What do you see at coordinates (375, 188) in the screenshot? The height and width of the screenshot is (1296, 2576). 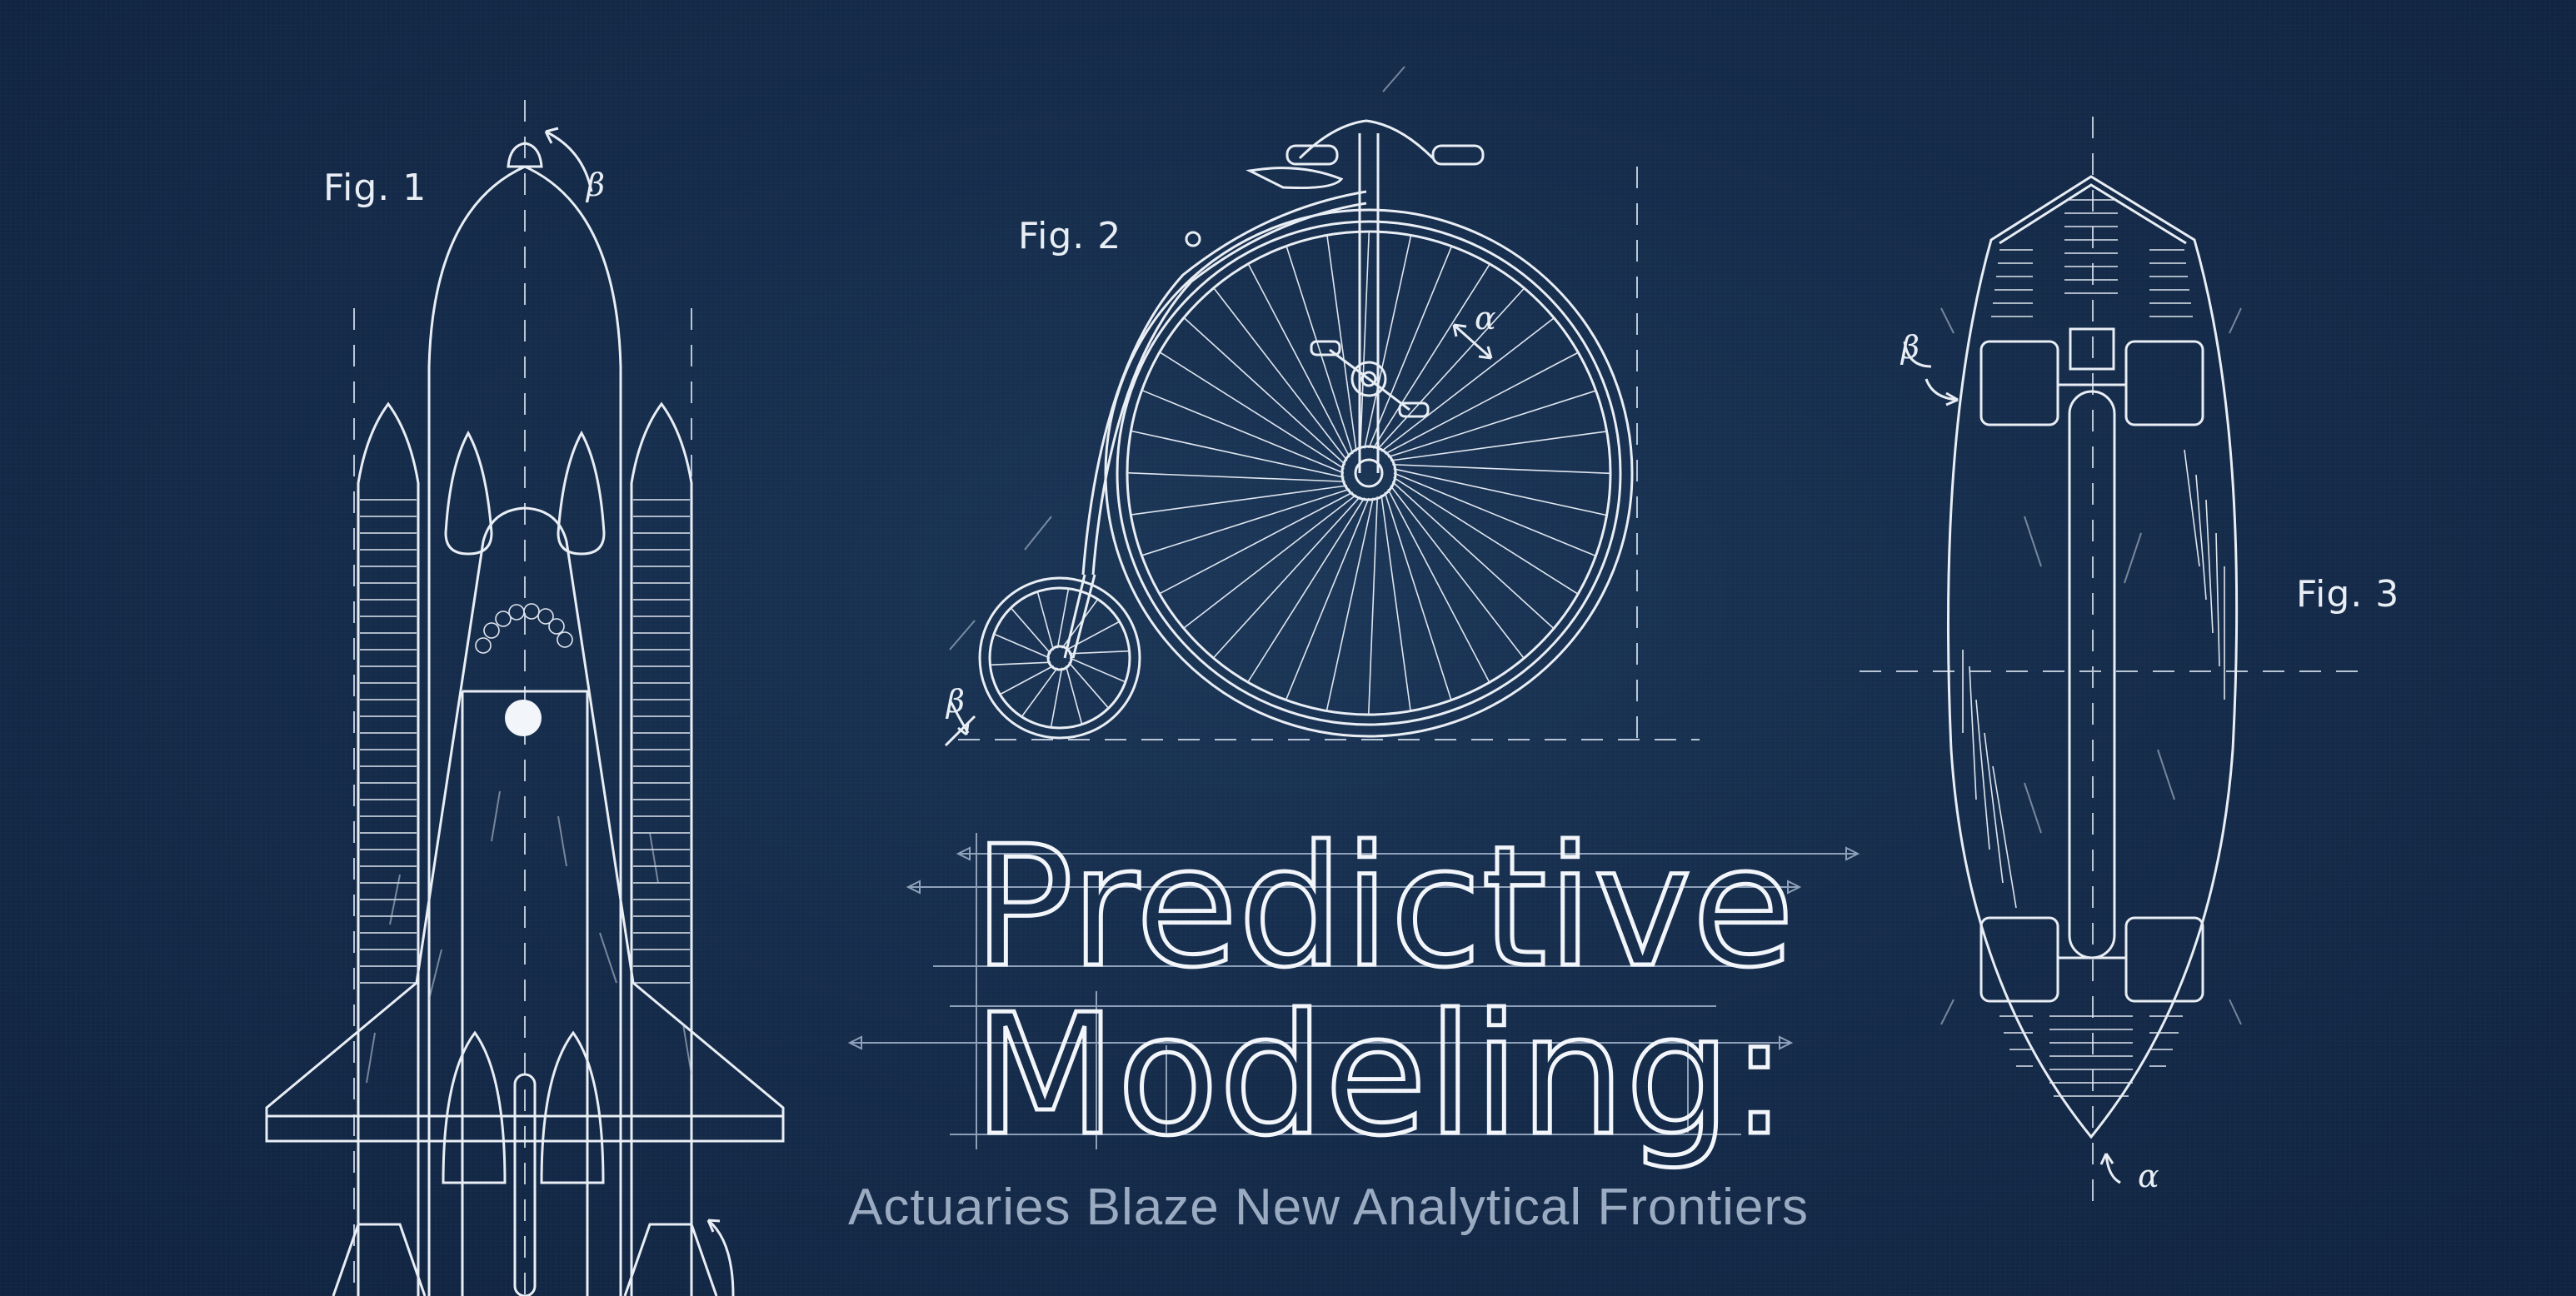 I see `fig-1-label: Fig. 1` at bounding box center [375, 188].